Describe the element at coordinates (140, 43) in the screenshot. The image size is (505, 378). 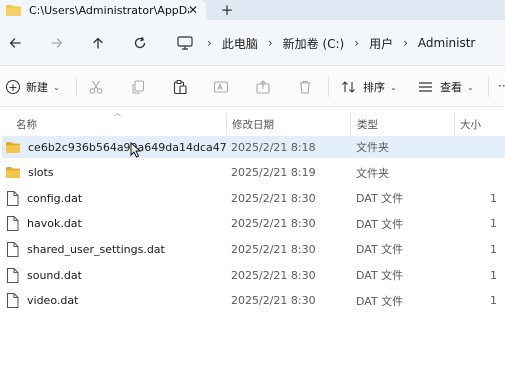
I see `refresh-button` at that location.